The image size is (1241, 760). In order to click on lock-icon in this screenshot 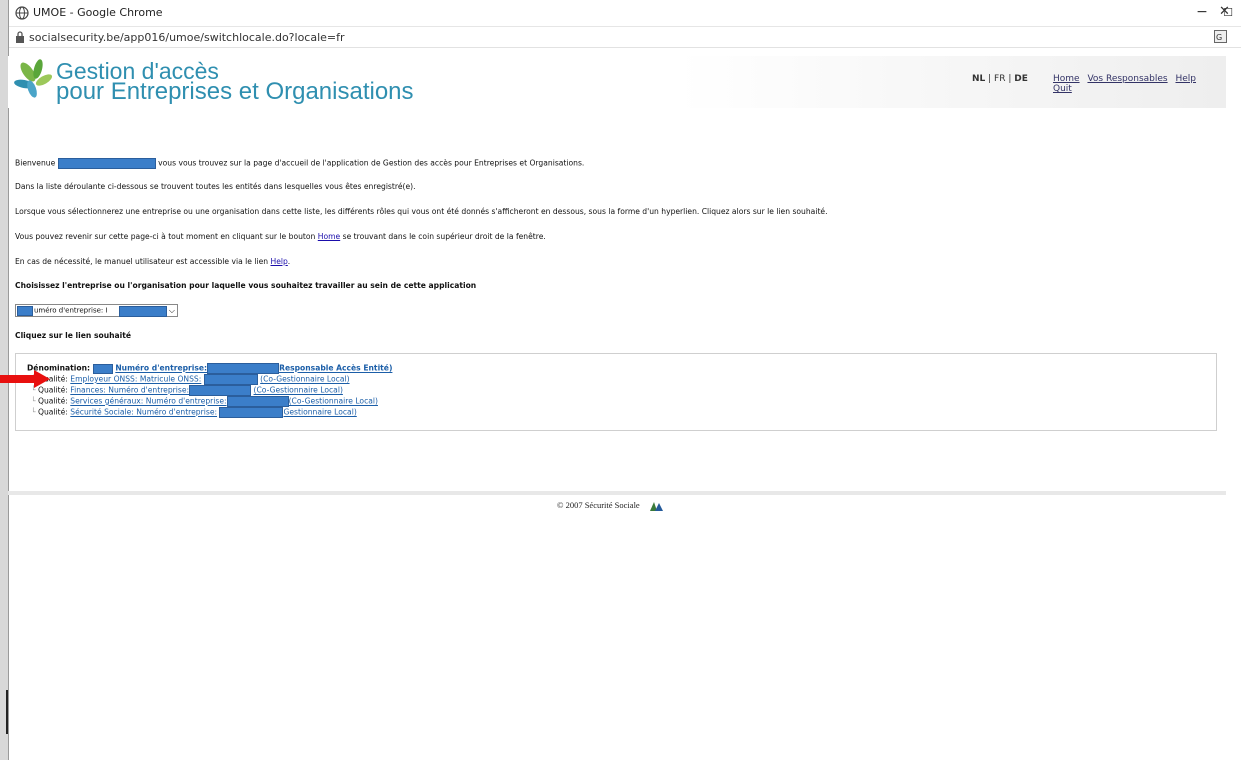, I will do `click(20, 37)`.